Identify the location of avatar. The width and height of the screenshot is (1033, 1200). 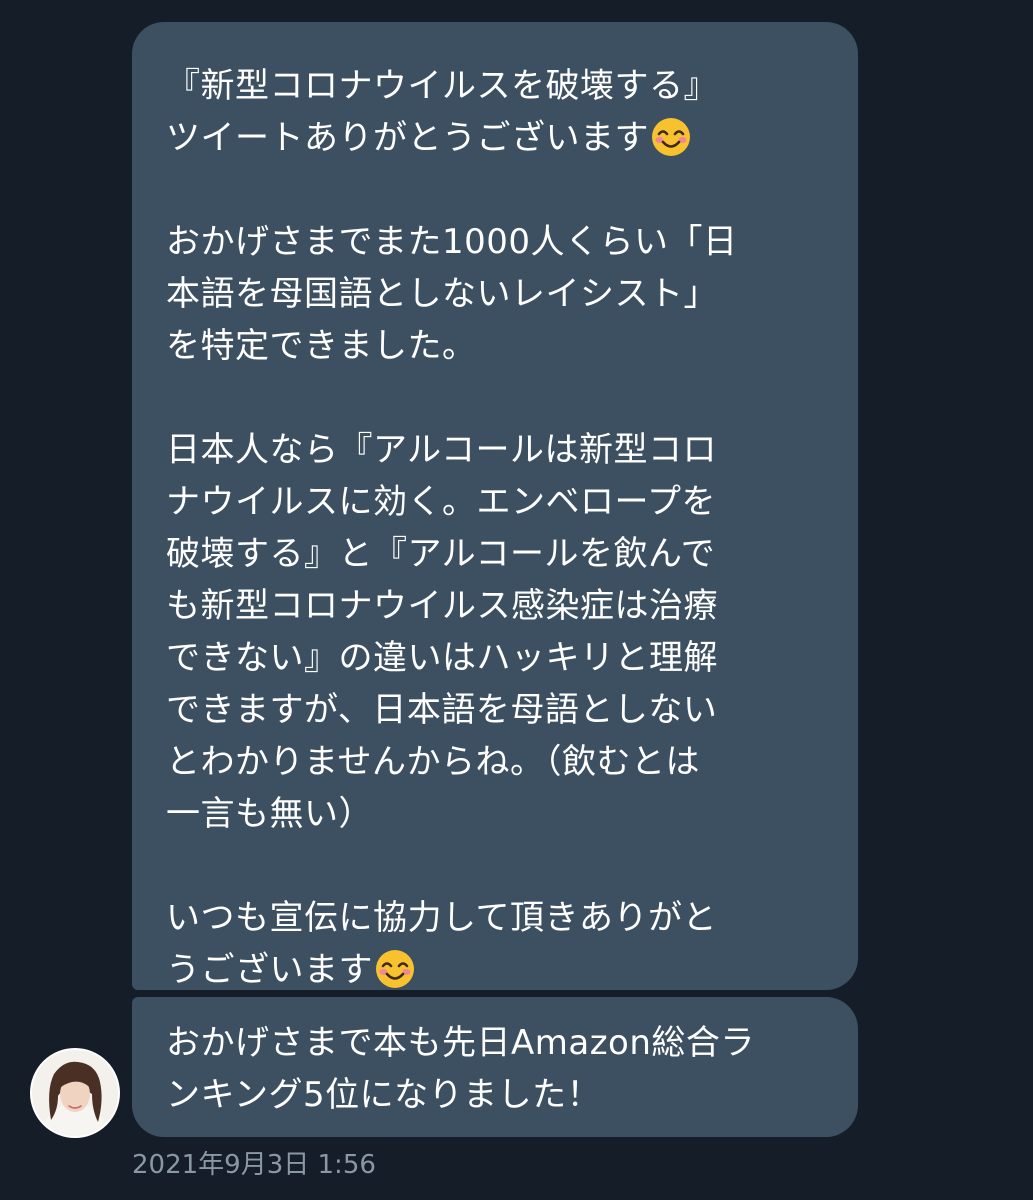
(75, 1093).